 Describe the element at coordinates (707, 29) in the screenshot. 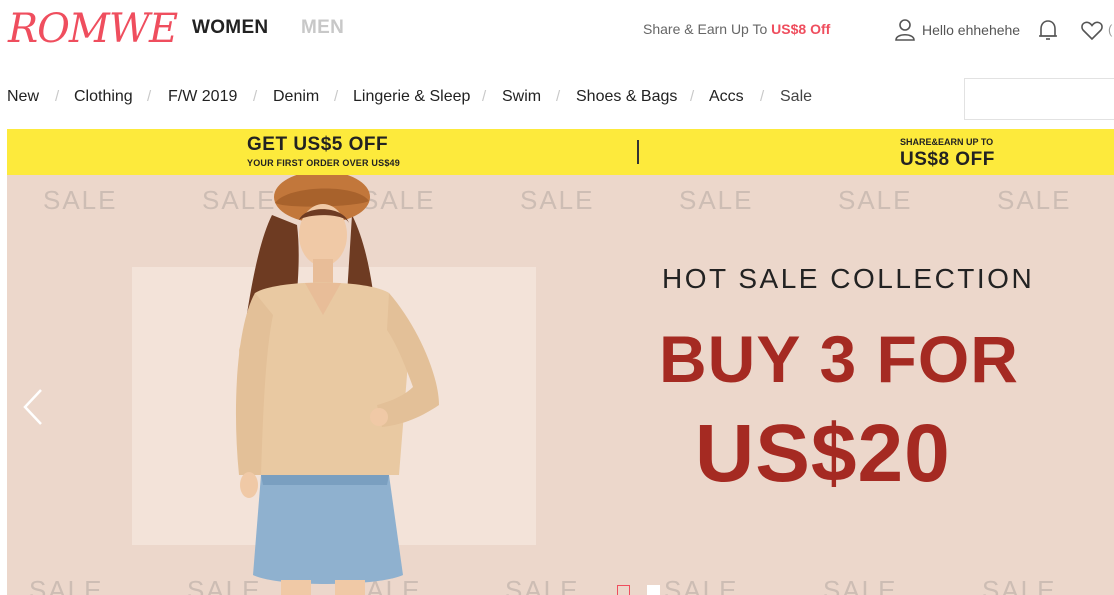

I see `share-earn-text: Share & Earn Up To` at that location.